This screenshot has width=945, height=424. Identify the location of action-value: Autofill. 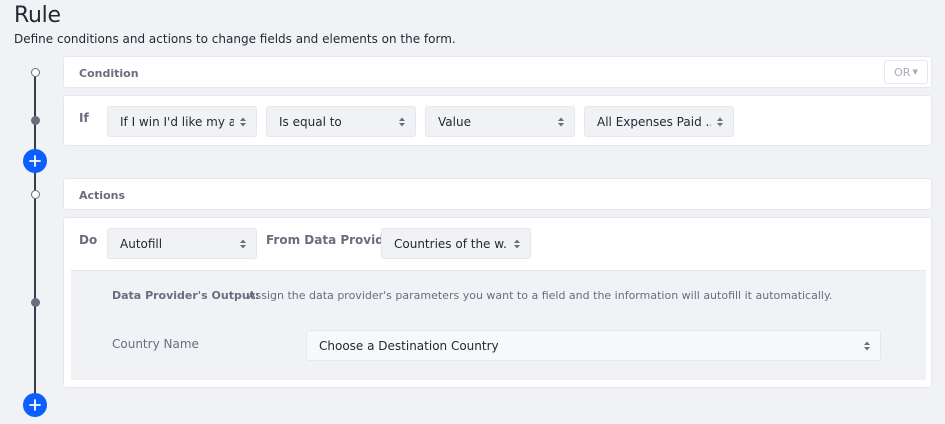
(141, 243).